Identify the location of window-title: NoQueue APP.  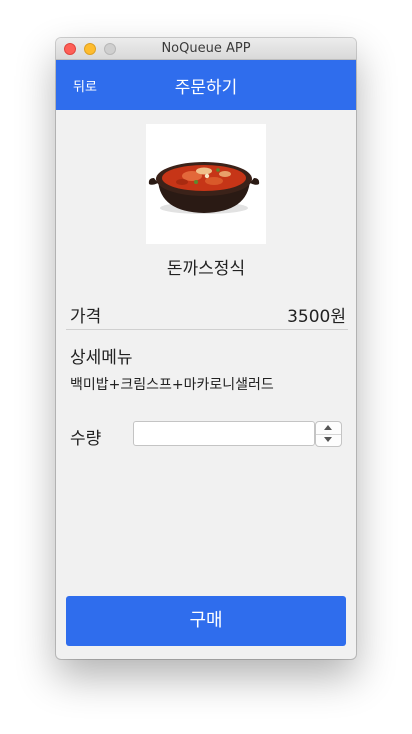
(206, 48).